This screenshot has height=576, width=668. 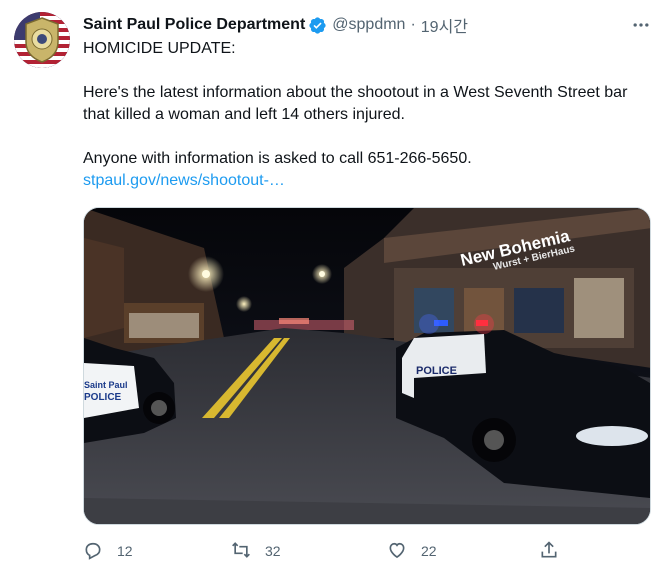 What do you see at coordinates (412, 551) in the screenshot?
I see `like-button: 22` at bounding box center [412, 551].